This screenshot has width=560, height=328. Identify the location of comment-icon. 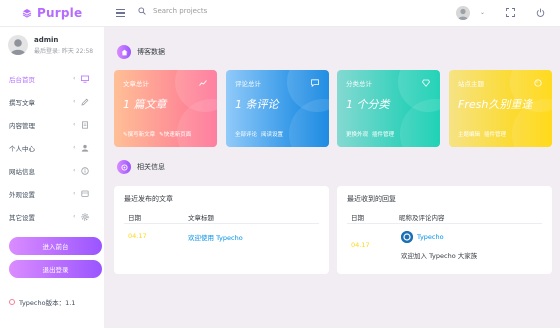
(315, 83).